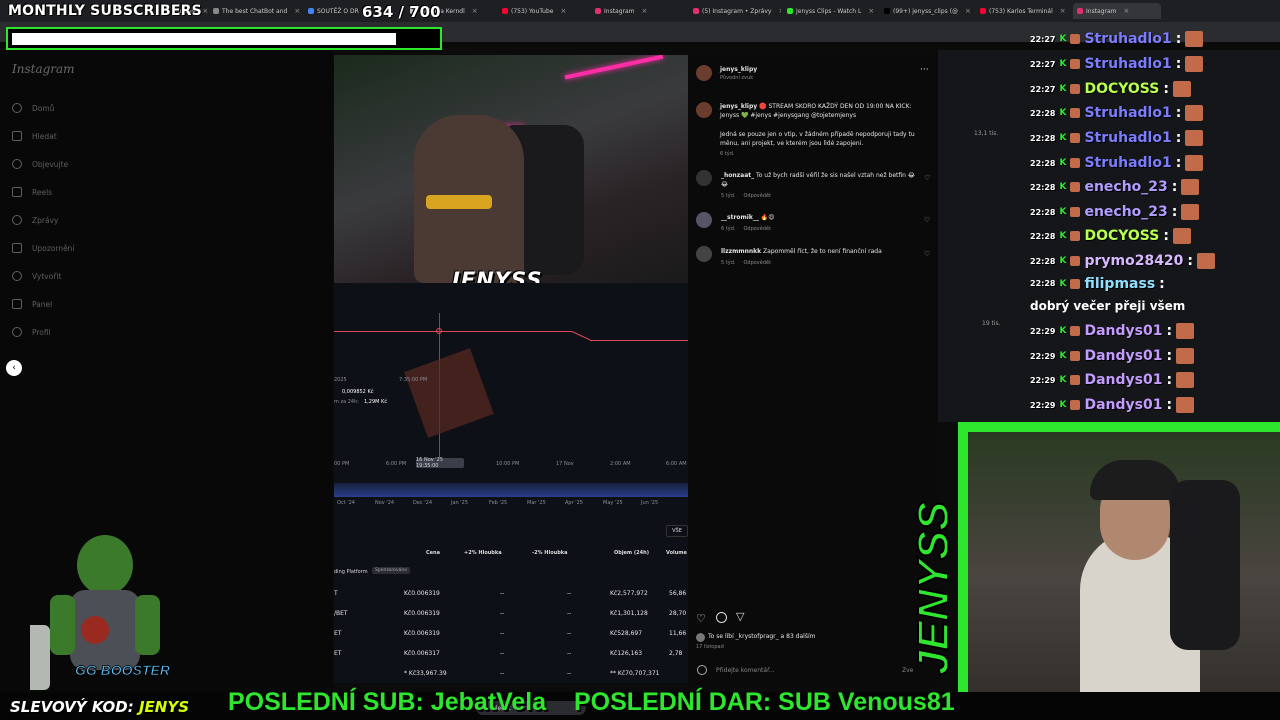 This screenshot has height=720, width=1280. I want to click on plus-icon, so click(17, 276).